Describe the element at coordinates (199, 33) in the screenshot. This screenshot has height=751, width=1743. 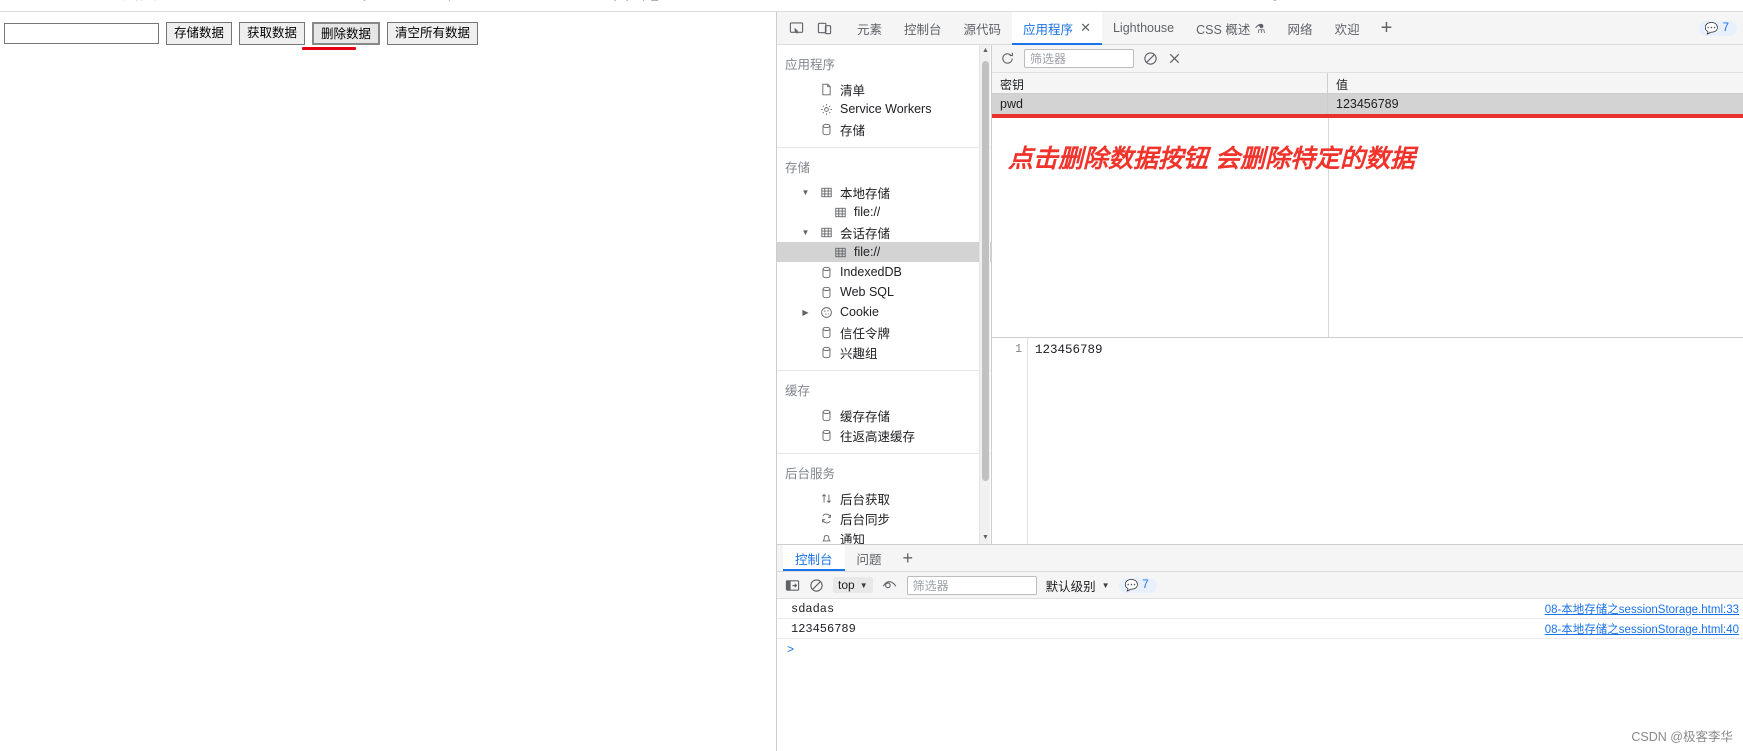
I see `store-data-button: 存储数据` at that location.